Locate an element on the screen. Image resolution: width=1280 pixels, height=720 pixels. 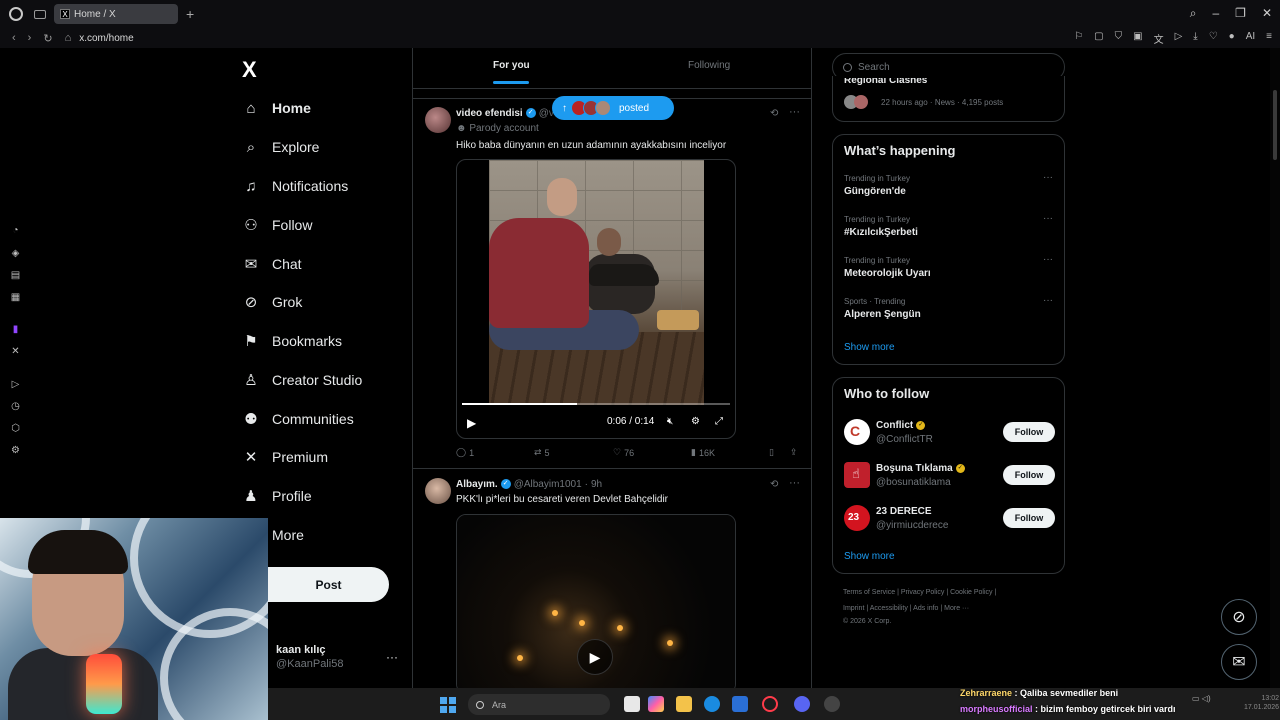
tab-strip-icon is located at coordinates (40, 14).